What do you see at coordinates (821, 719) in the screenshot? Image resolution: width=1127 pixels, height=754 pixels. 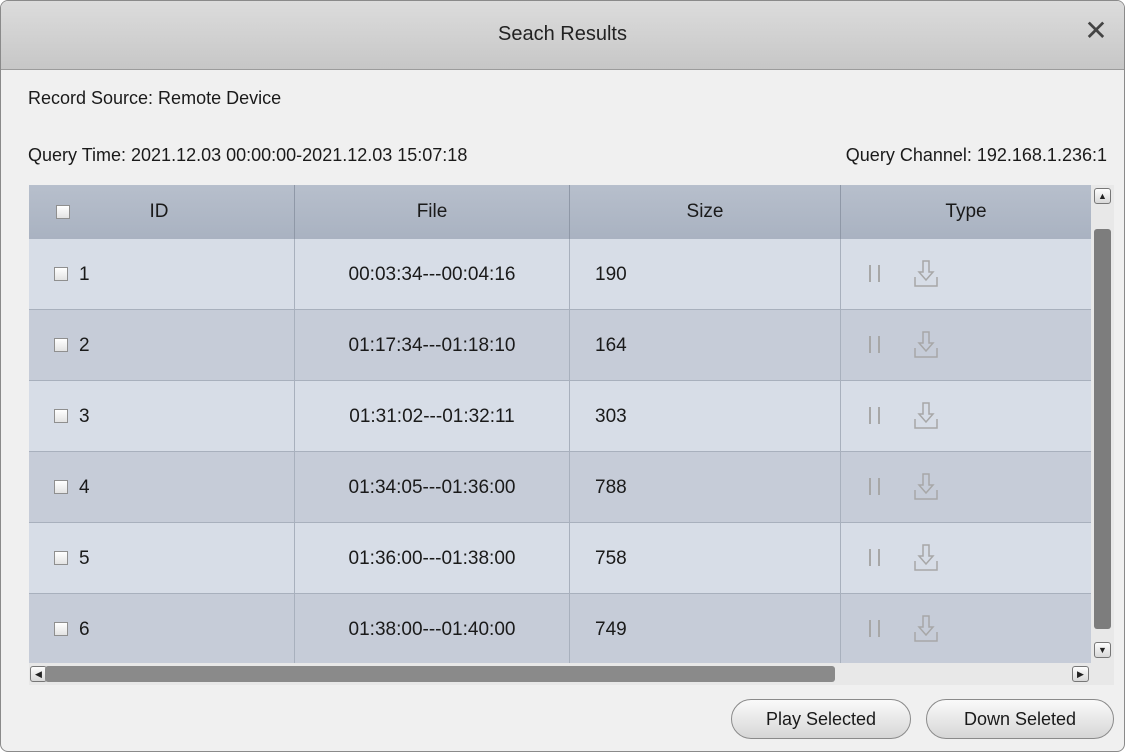 I see `play-selected-button: Play Selected` at bounding box center [821, 719].